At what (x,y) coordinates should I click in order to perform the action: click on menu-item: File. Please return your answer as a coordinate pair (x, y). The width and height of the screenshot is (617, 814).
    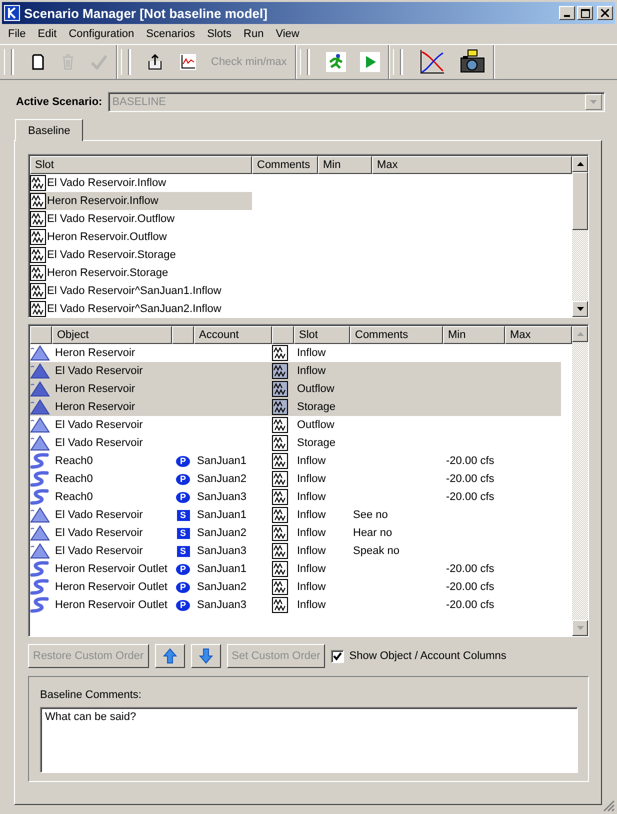
    Looking at the image, I should click on (17, 34).